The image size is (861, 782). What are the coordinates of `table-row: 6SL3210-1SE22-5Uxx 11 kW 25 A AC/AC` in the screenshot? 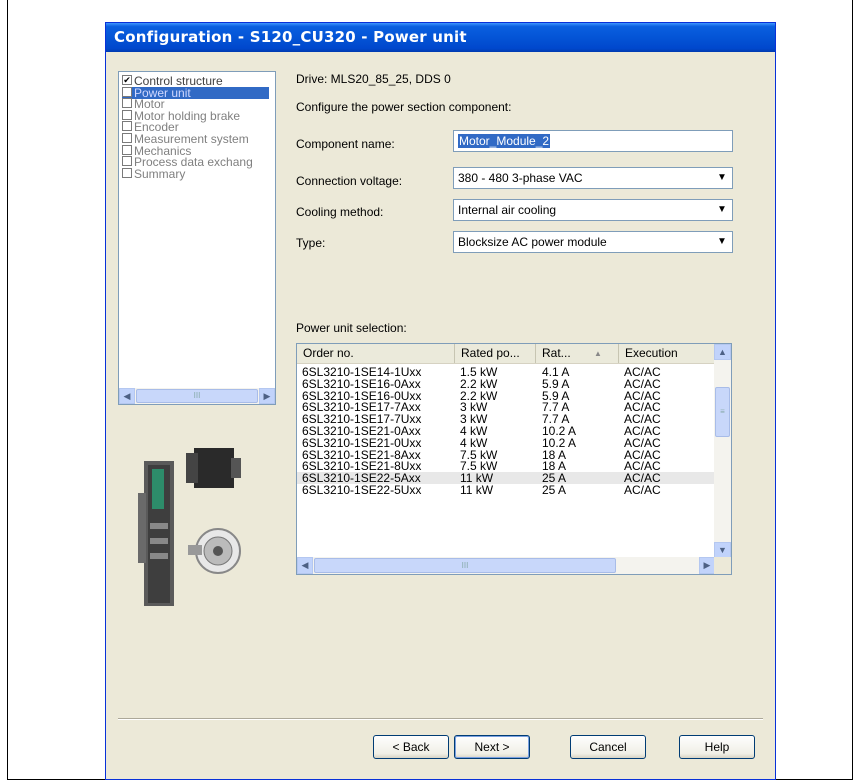 It's located at (506, 490).